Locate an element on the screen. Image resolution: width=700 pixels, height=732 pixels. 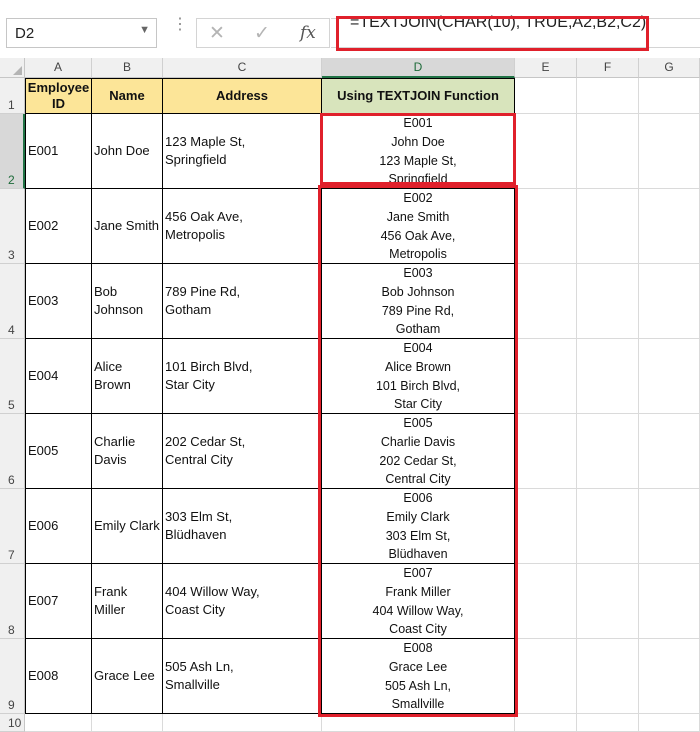
name-box: D2 ▼ is located at coordinates (81, 33).